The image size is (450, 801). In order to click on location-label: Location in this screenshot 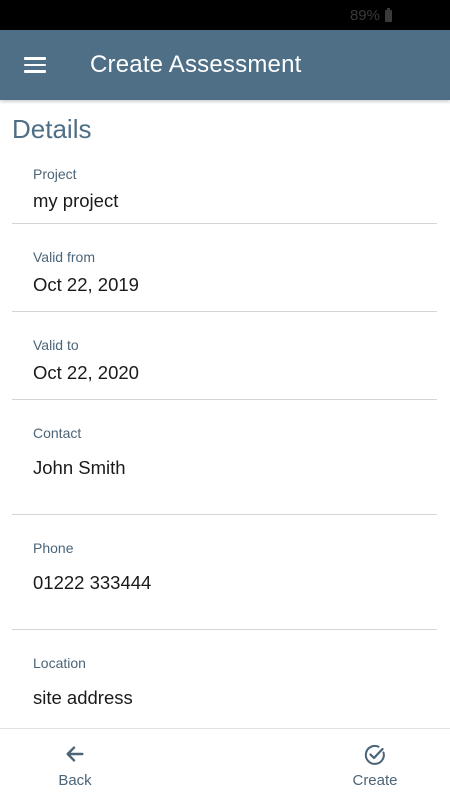, I will do `click(59, 663)`.